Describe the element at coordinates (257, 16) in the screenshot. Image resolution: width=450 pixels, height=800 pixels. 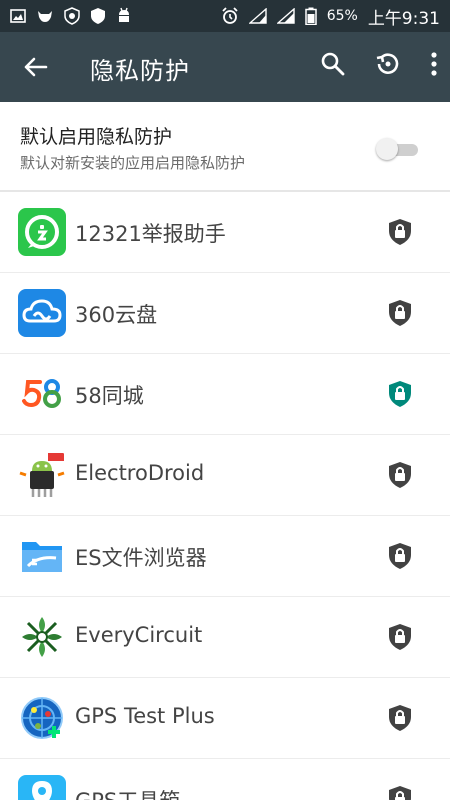
I see `signal-1-icon` at that location.